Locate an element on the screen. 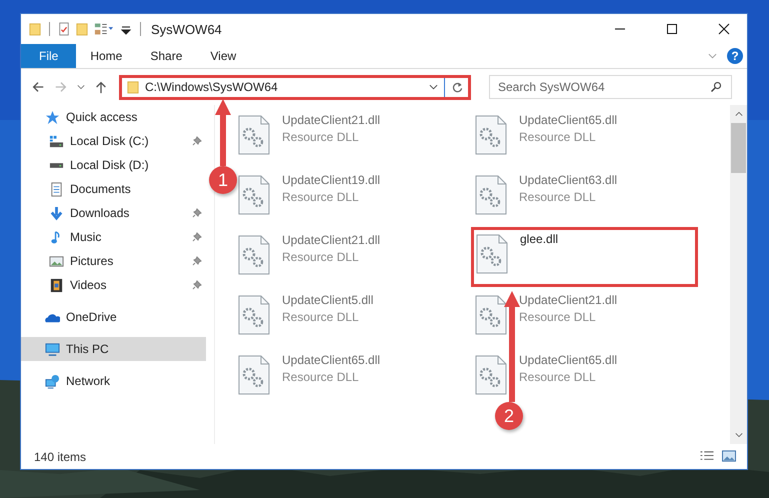 This screenshot has width=769, height=498. item-count: 140 items is located at coordinates (60, 457).